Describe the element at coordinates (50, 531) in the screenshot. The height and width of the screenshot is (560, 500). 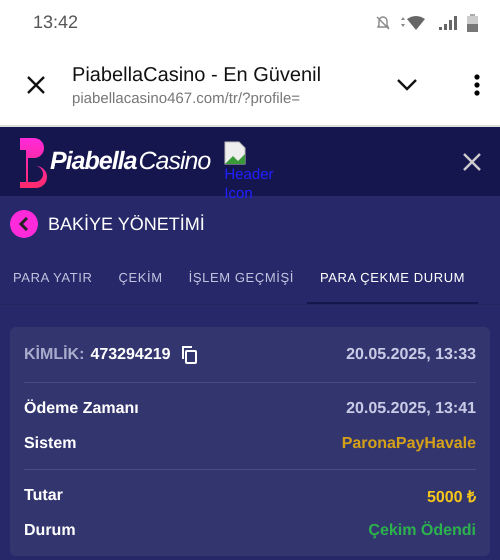
I see `field-label: Durum` at that location.